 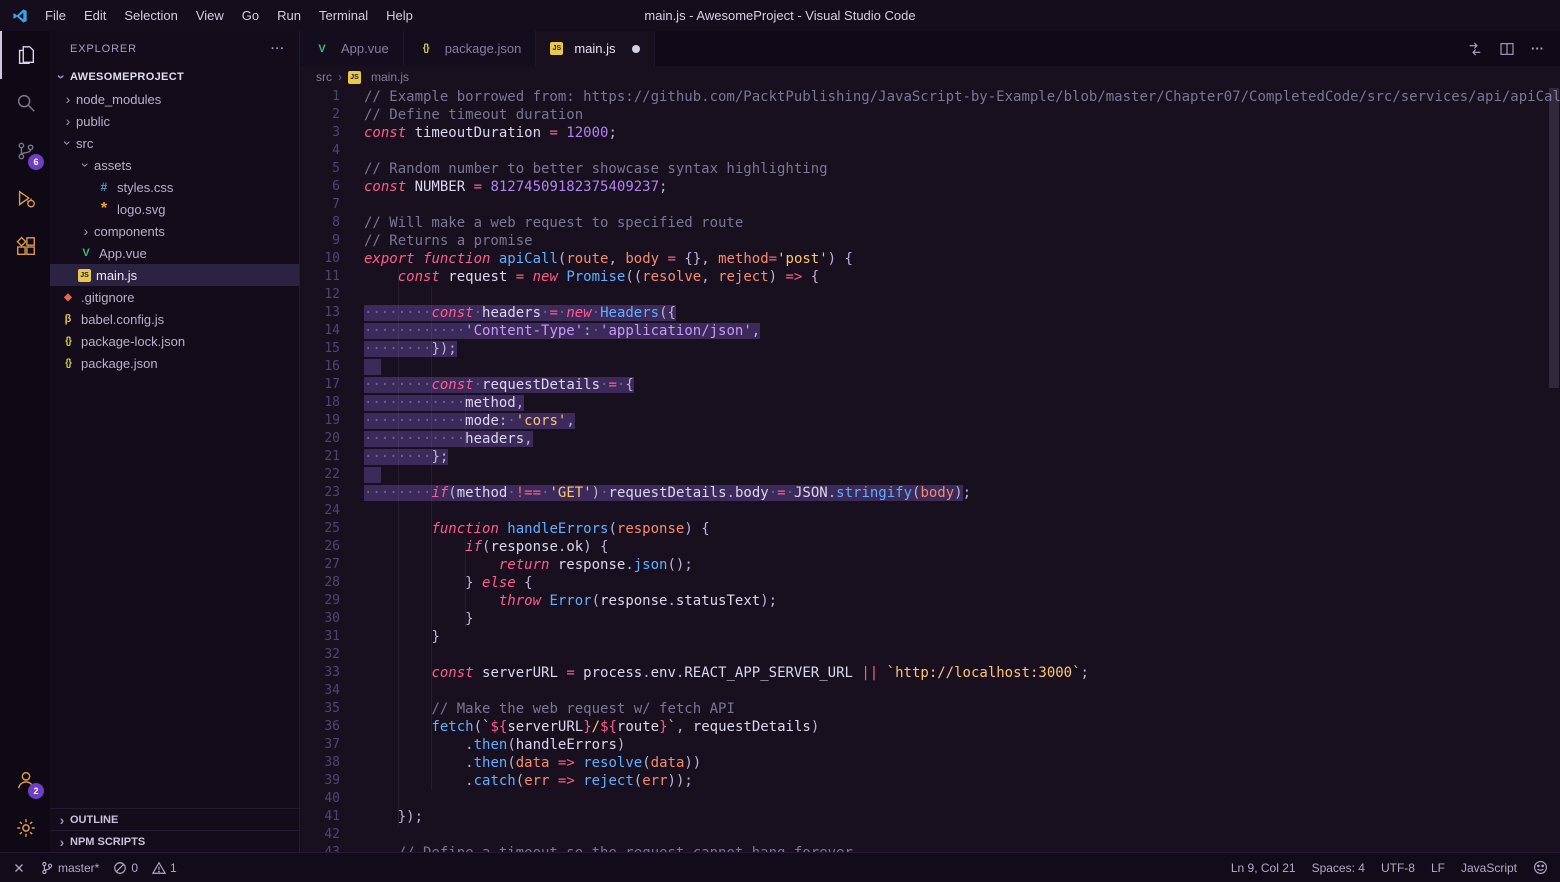 I want to click on line-number: 13, so click(x=320, y=313).